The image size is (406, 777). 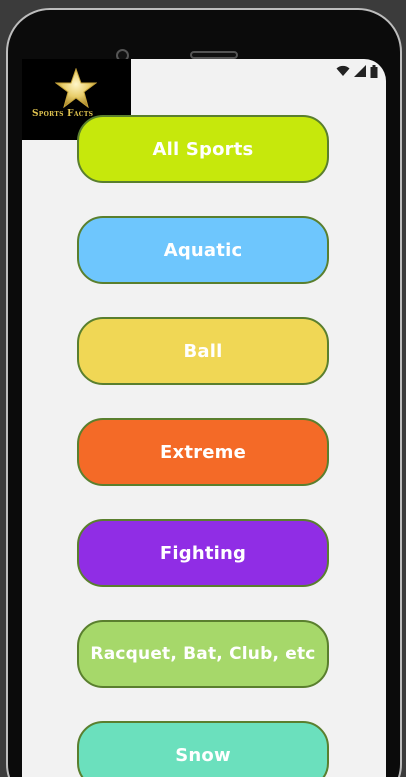 I want to click on category-label: All Sports, so click(x=203, y=149).